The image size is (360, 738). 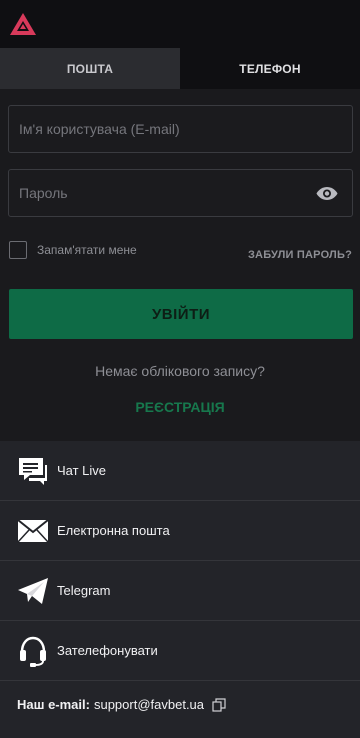 I want to click on remember-me-label: Запам'ятати мене, so click(x=87, y=250).